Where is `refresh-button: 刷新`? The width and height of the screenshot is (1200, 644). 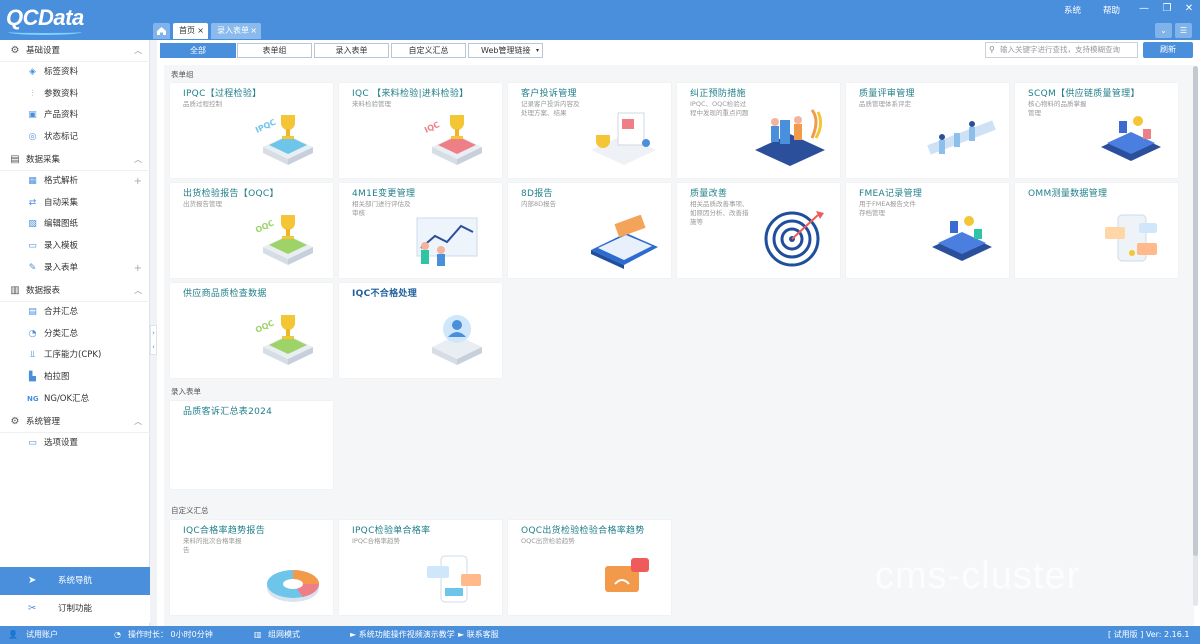 refresh-button: 刷新 is located at coordinates (1168, 50).